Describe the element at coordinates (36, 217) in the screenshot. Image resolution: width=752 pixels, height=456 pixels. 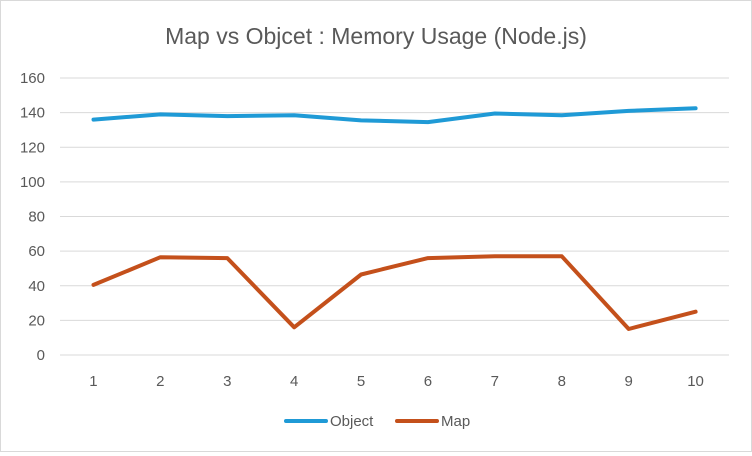
I see `y-tick-label: 80` at that location.